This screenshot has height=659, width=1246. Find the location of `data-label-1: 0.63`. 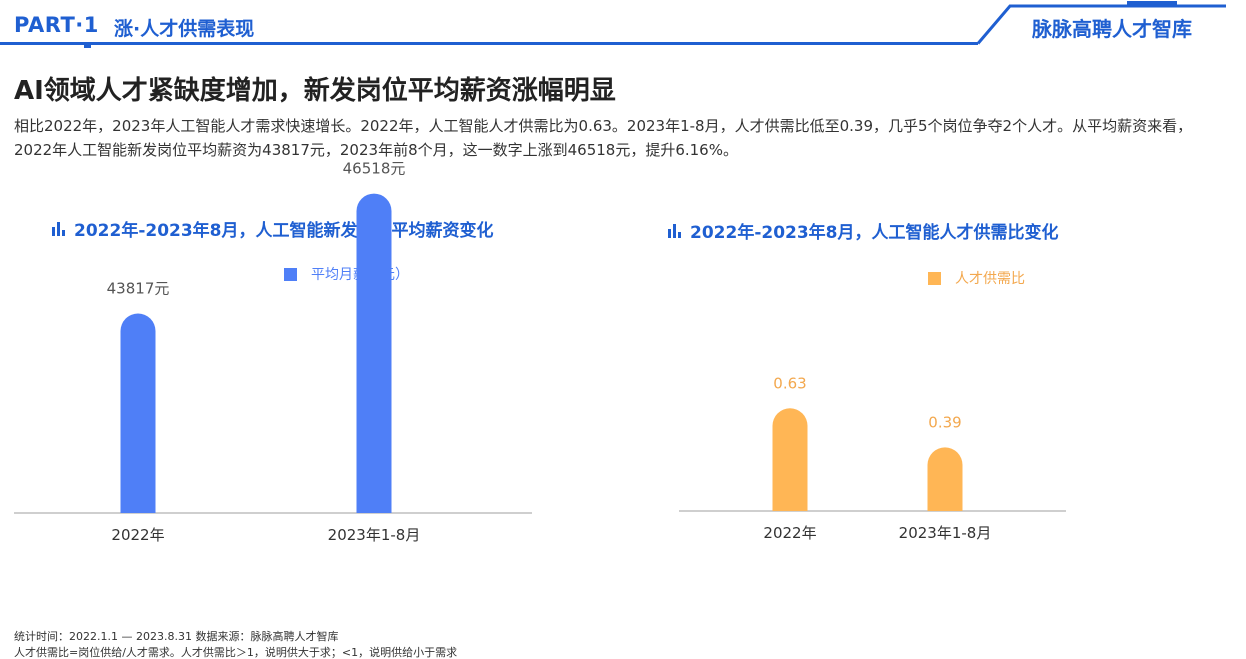

data-label-1: 0.63 is located at coordinates (789, 383).